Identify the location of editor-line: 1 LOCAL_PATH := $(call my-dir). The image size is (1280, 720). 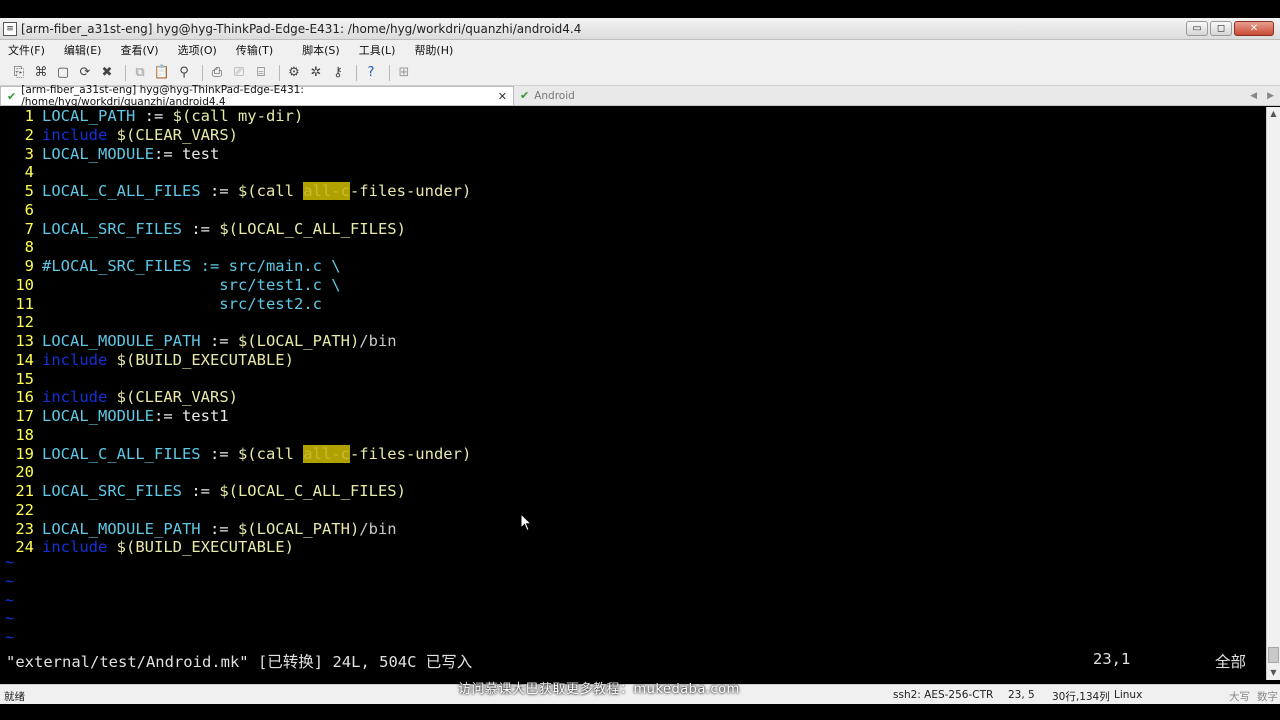
(630, 116).